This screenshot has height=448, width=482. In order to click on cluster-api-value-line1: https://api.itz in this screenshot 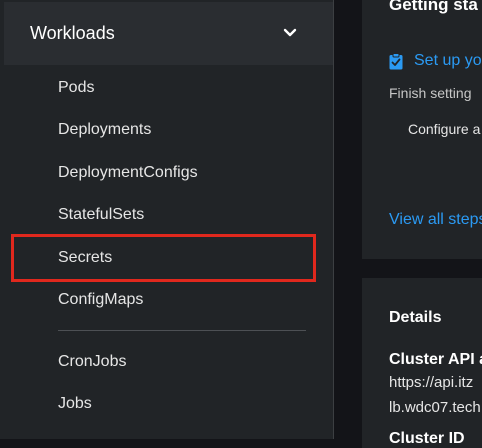, I will do `click(431, 382)`.